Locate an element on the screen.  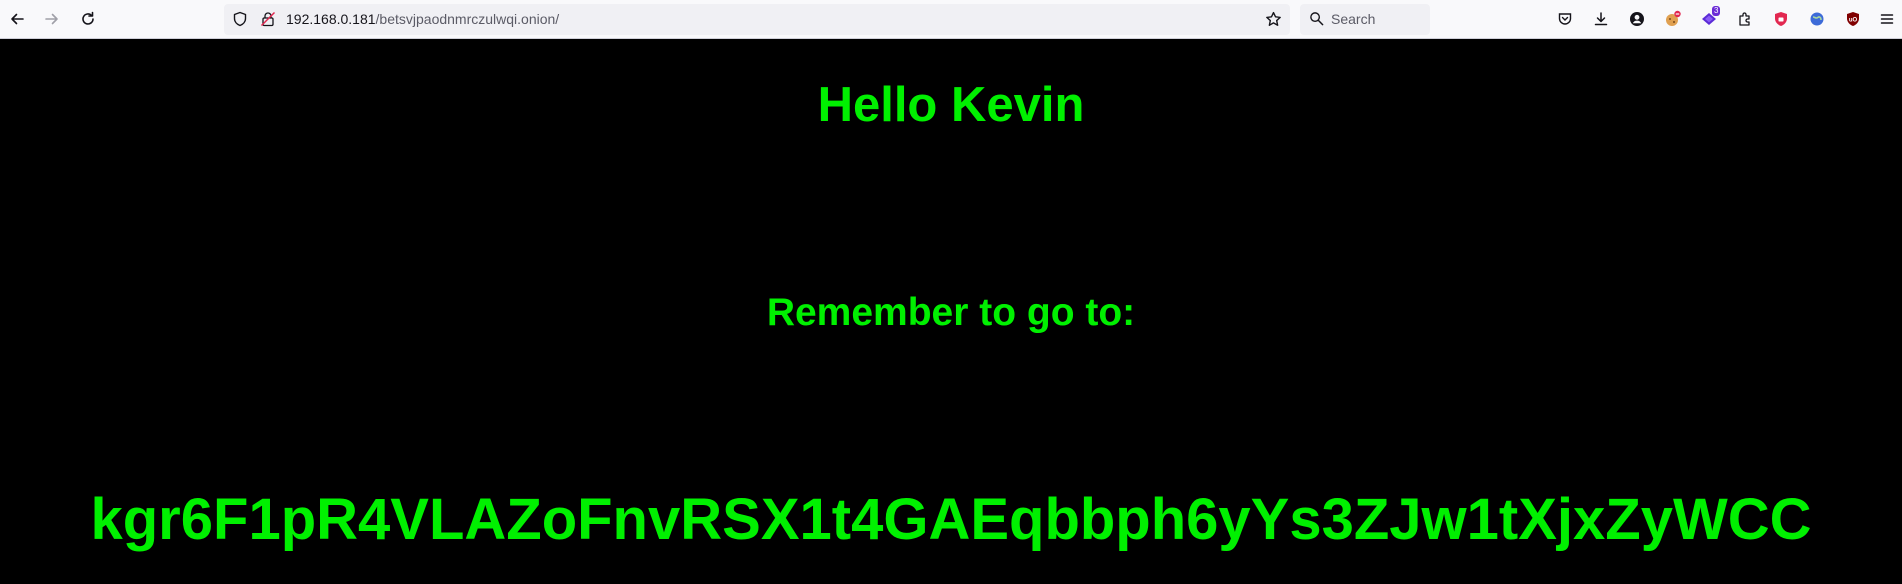
extension-badge-count: 3 is located at coordinates (1716, 11).